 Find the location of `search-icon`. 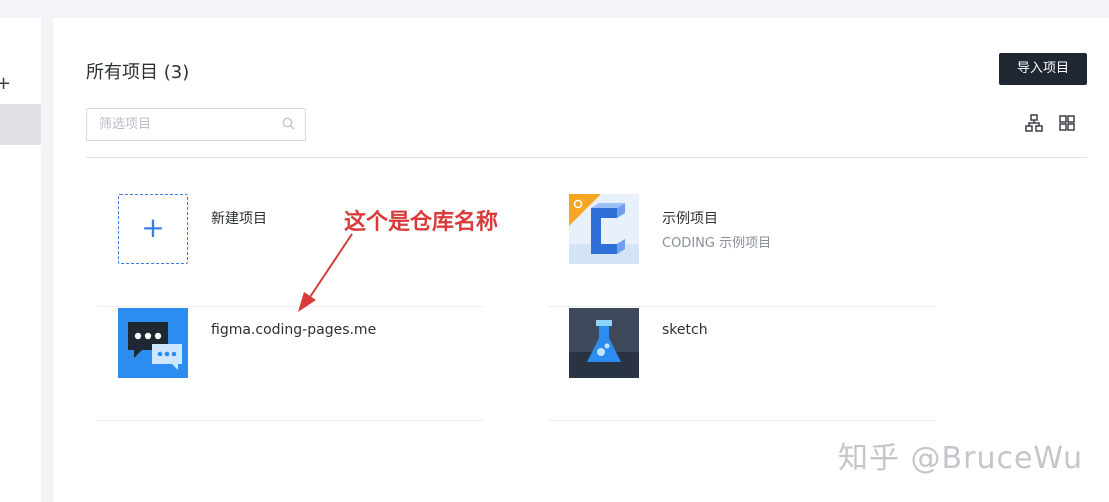

search-icon is located at coordinates (288, 123).